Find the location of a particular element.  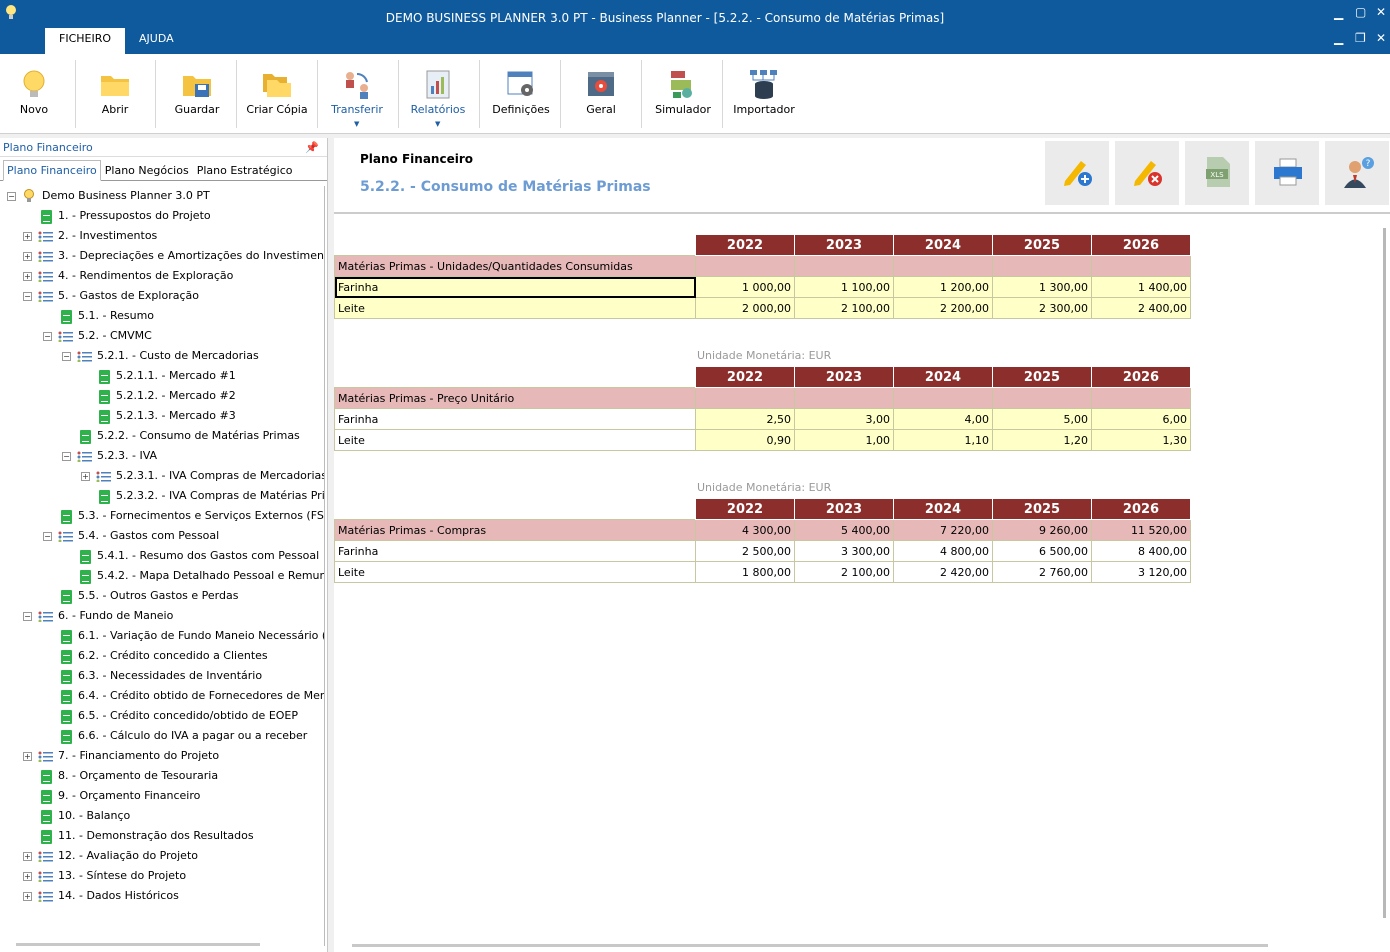

tree-item: 5.5. - Outros Gastos e Perdas is located at coordinates (162, 596).